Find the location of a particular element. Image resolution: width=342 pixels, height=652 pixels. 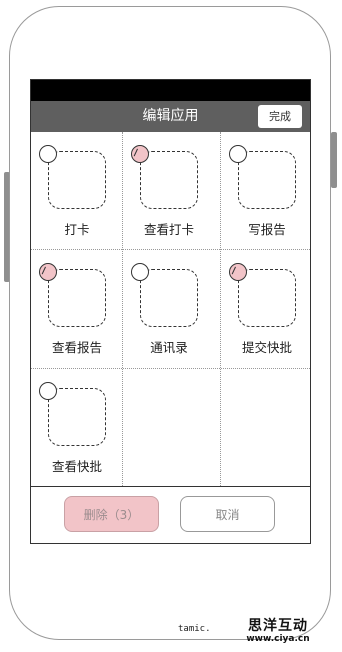

app-item-submit-approval: 提交快批 is located at coordinates (265, 309).